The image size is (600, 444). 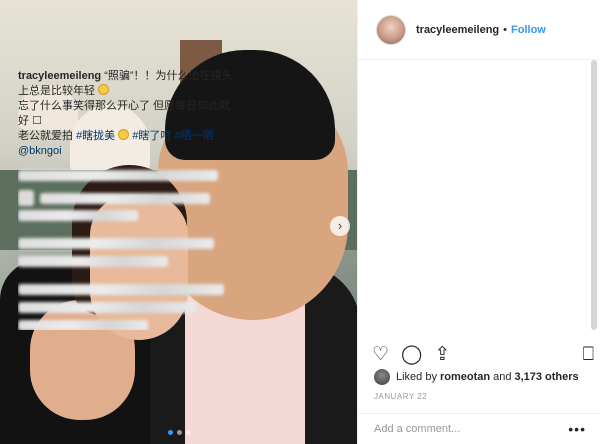 What do you see at coordinates (483, 355) in the screenshot?
I see `post-actions: ♡ ◯ ⇪ ⎕` at bounding box center [483, 355].